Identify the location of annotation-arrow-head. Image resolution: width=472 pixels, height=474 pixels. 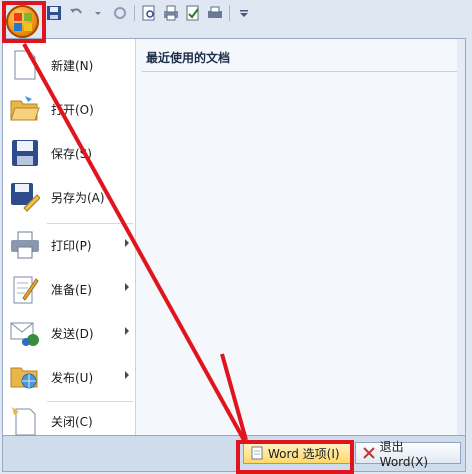
(234, 397).